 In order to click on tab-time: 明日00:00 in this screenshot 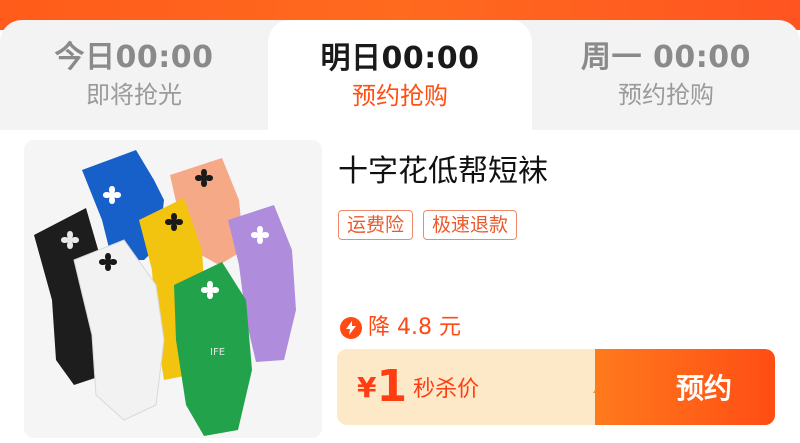, I will do `click(400, 58)`.